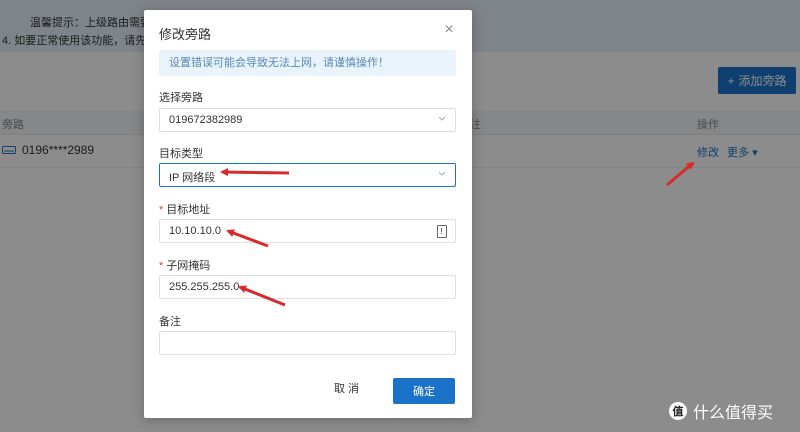  What do you see at coordinates (680, 174) in the screenshot?
I see `arrow-edit-link` at bounding box center [680, 174].